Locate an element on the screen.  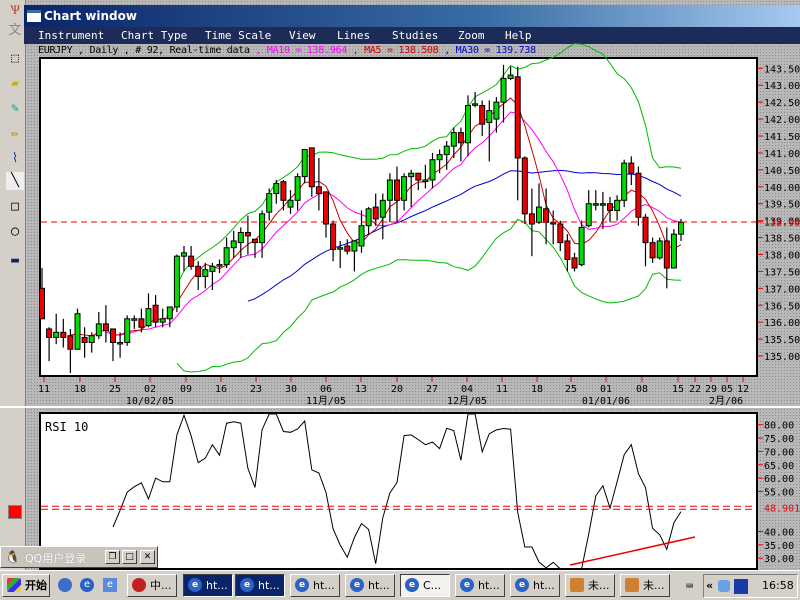
tray-app-icon is located at coordinates (741, 586).